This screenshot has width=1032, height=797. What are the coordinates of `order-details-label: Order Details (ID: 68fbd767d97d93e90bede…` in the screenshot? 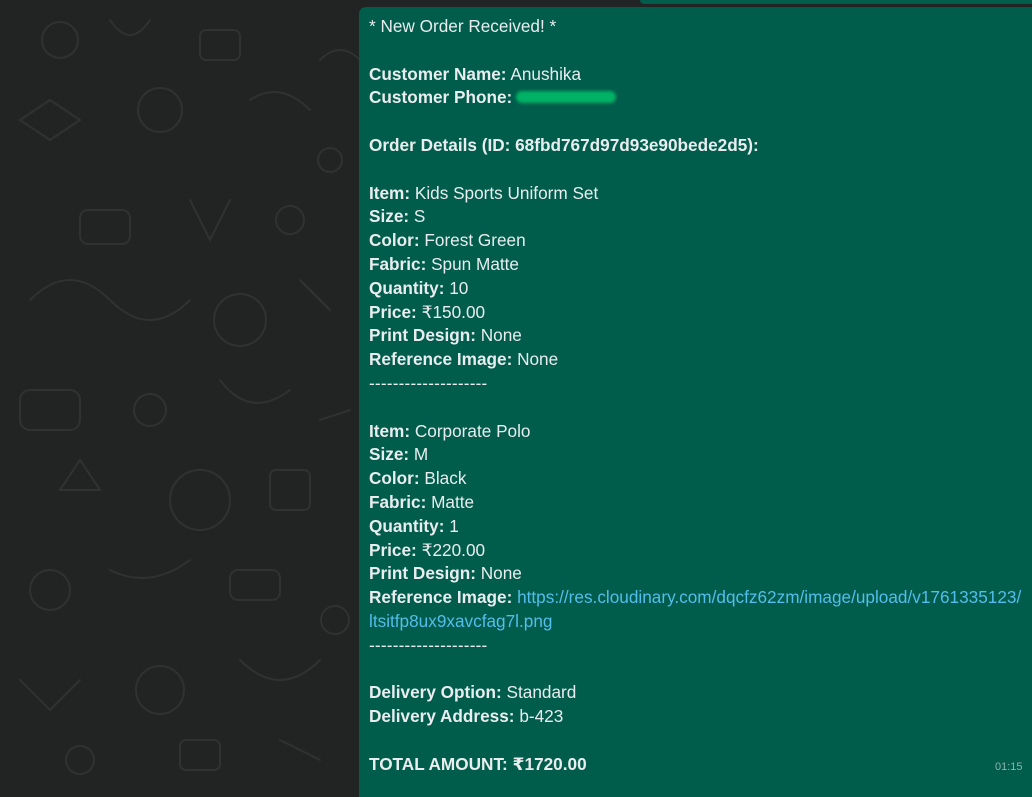 It's located at (564, 144).